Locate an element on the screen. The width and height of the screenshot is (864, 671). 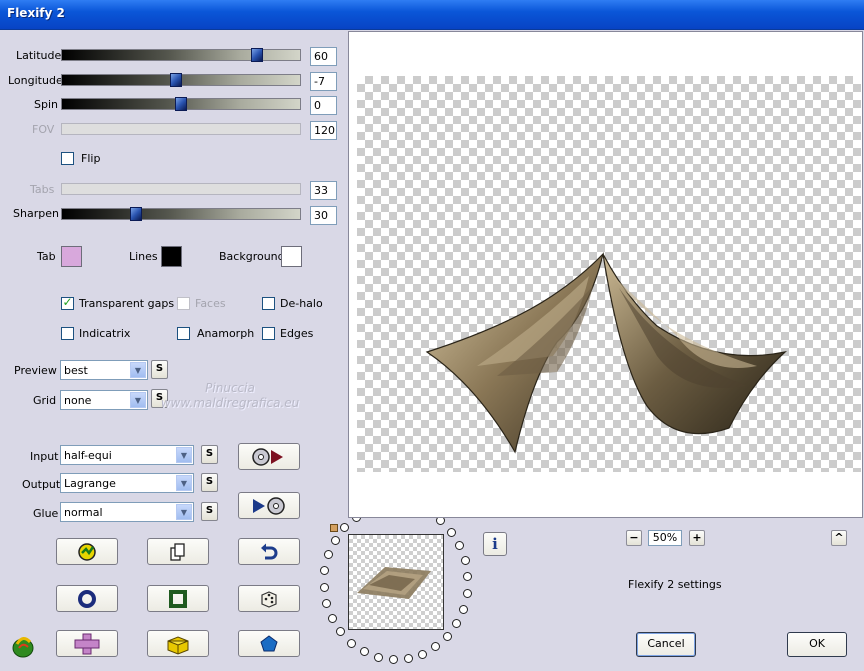
cancel-button: Cancel is located at coordinates (666, 644).